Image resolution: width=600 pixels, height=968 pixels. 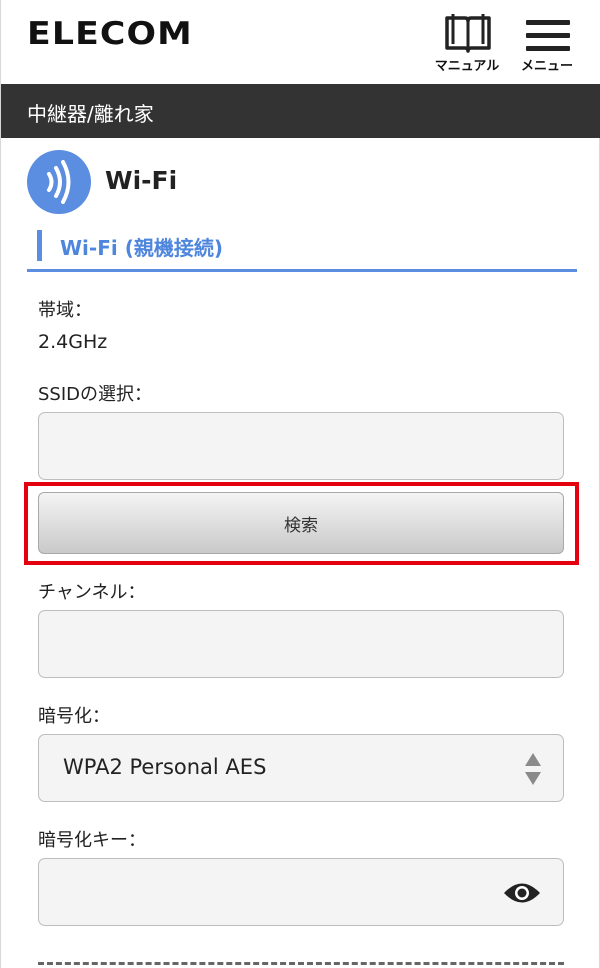 I want to click on manual-button: マニュアル, so click(x=467, y=43).